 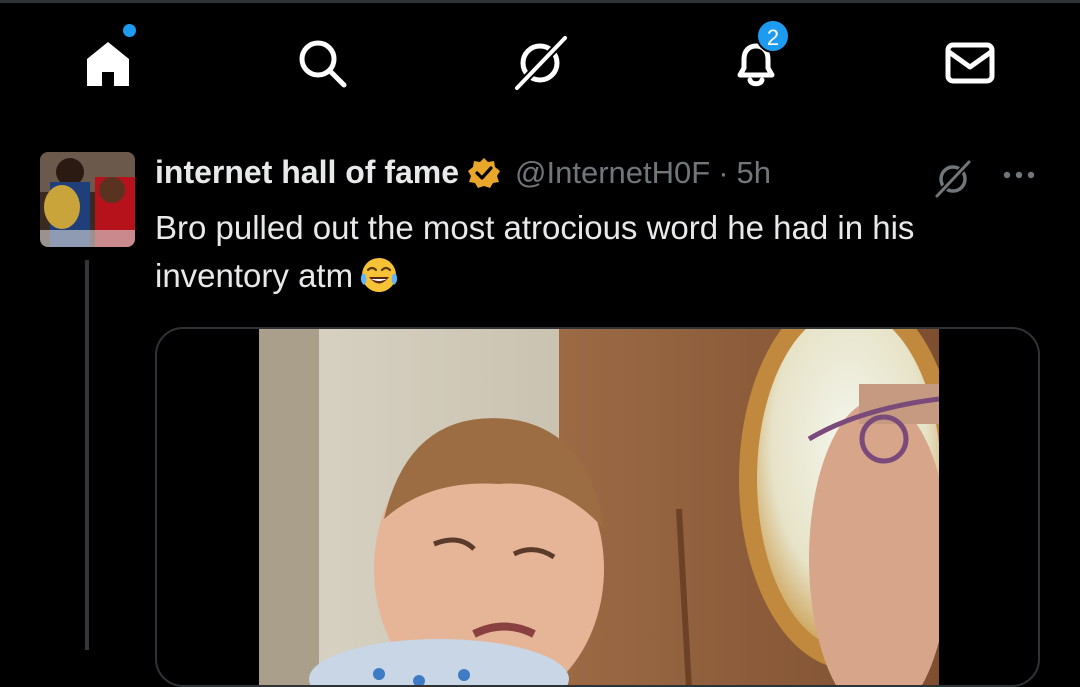 I want to click on more-icon, so click(x=1019, y=175).